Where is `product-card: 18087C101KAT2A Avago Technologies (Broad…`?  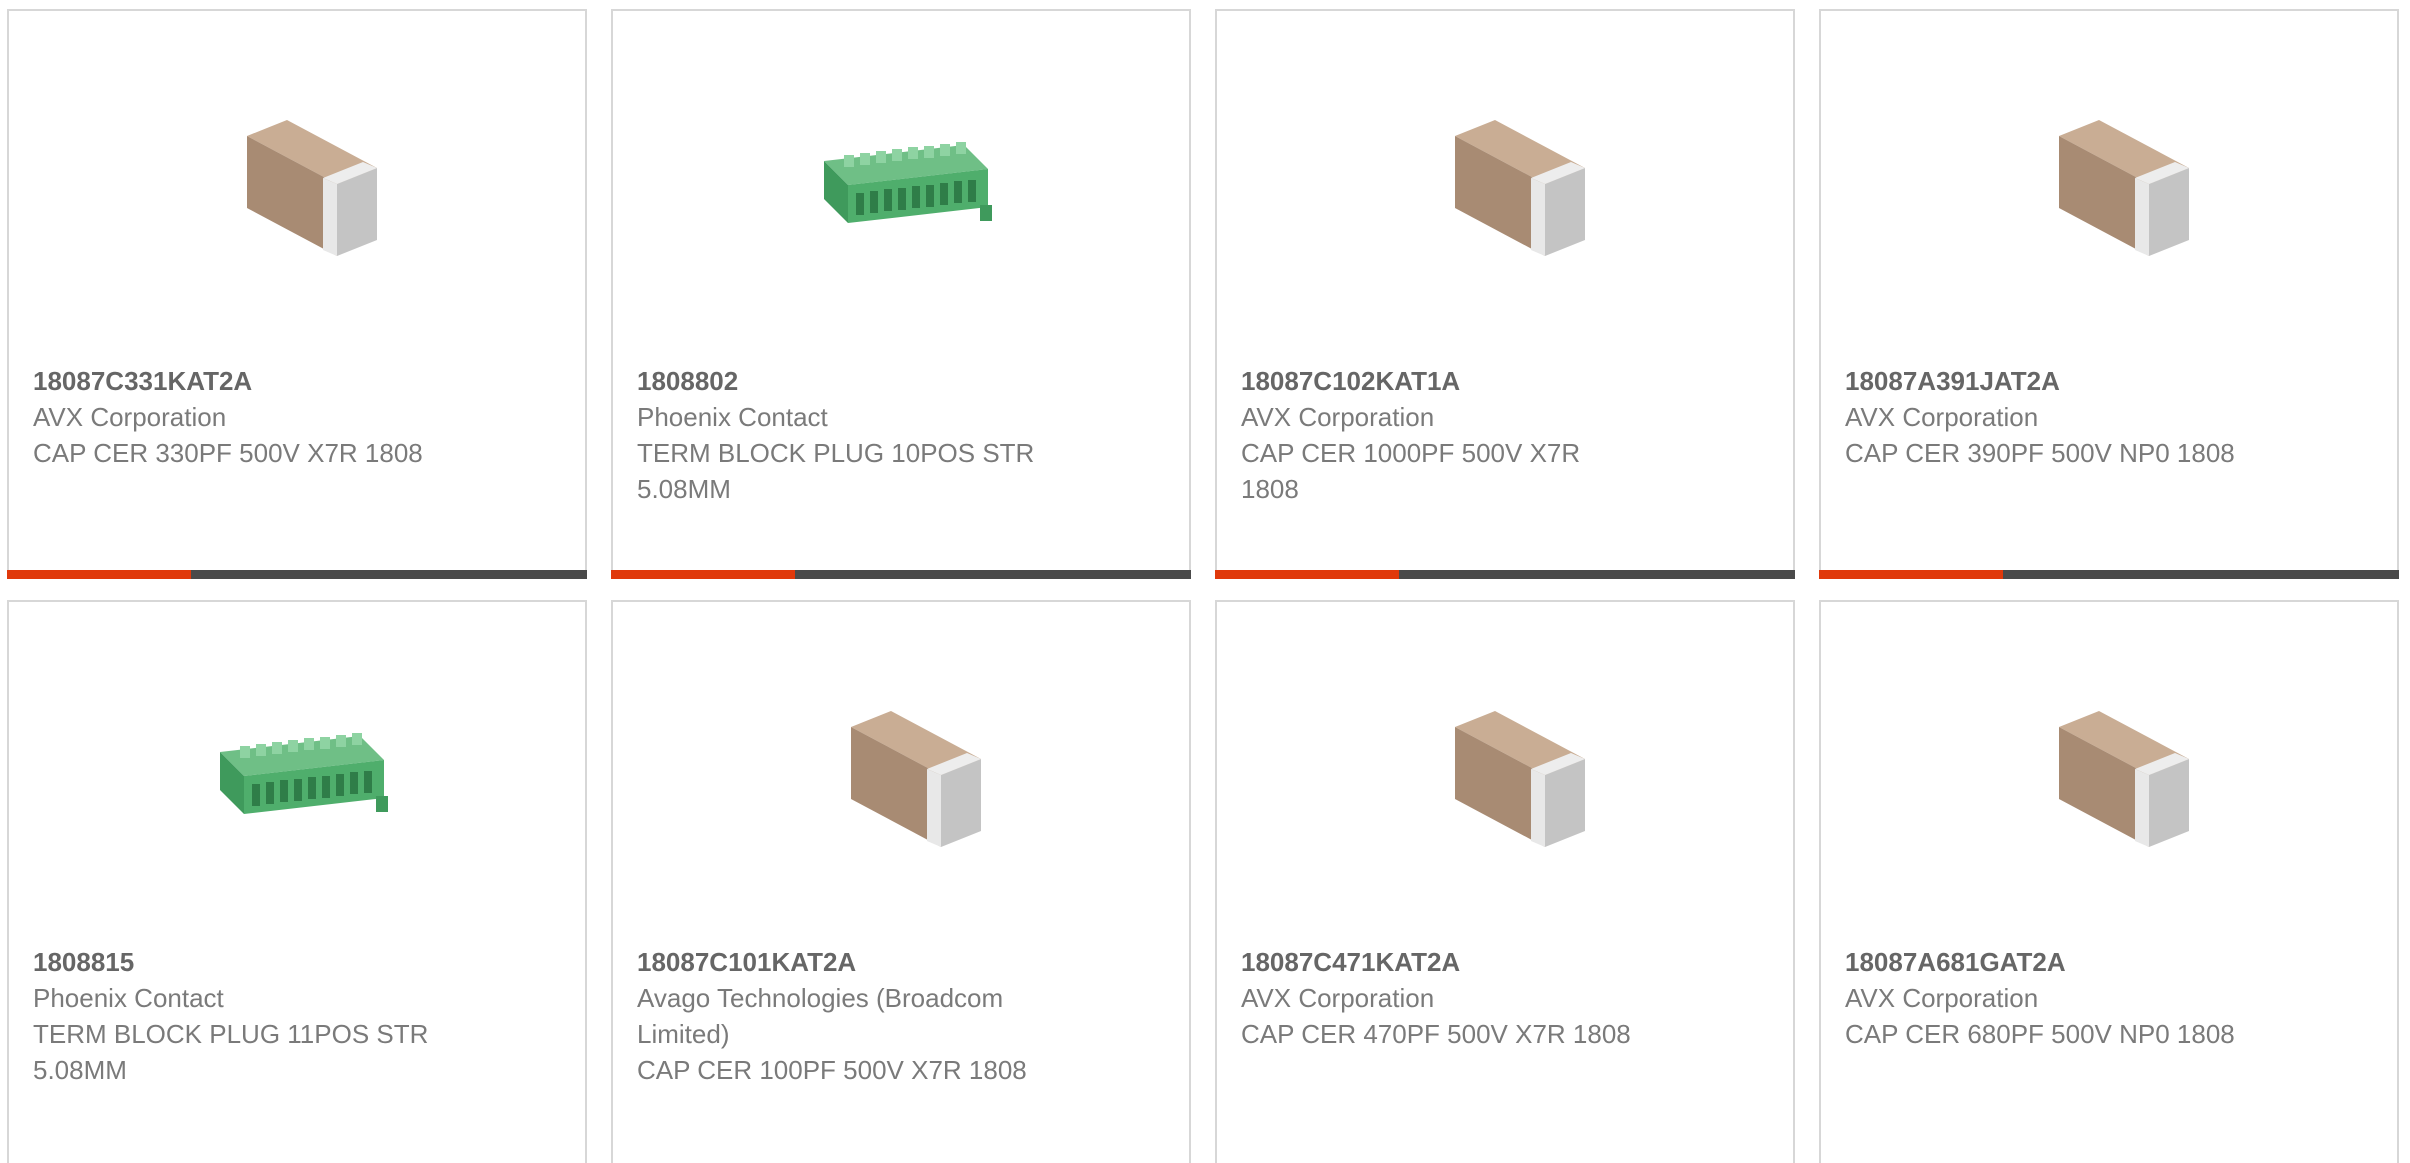 product-card: 18087C101KAT2A Avago Technologies (Broad… is located at coordinates (901, 881).